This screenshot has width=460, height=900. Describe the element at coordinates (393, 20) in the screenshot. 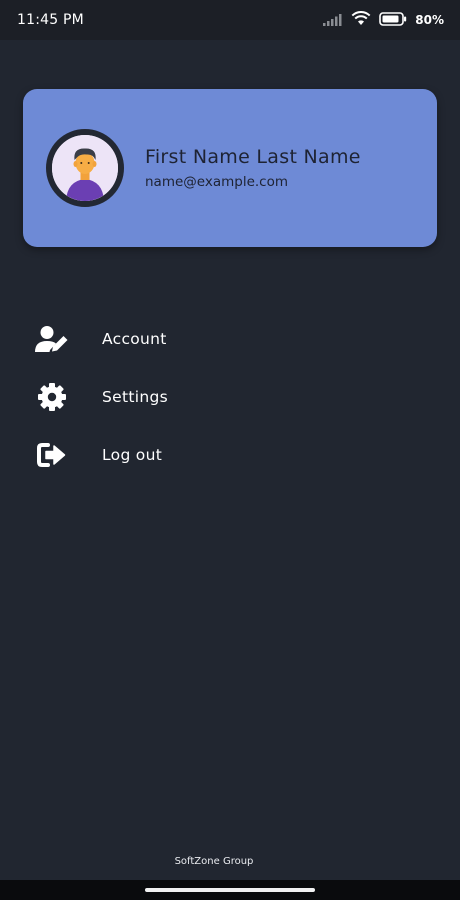

I see `battery-icon` at that location.